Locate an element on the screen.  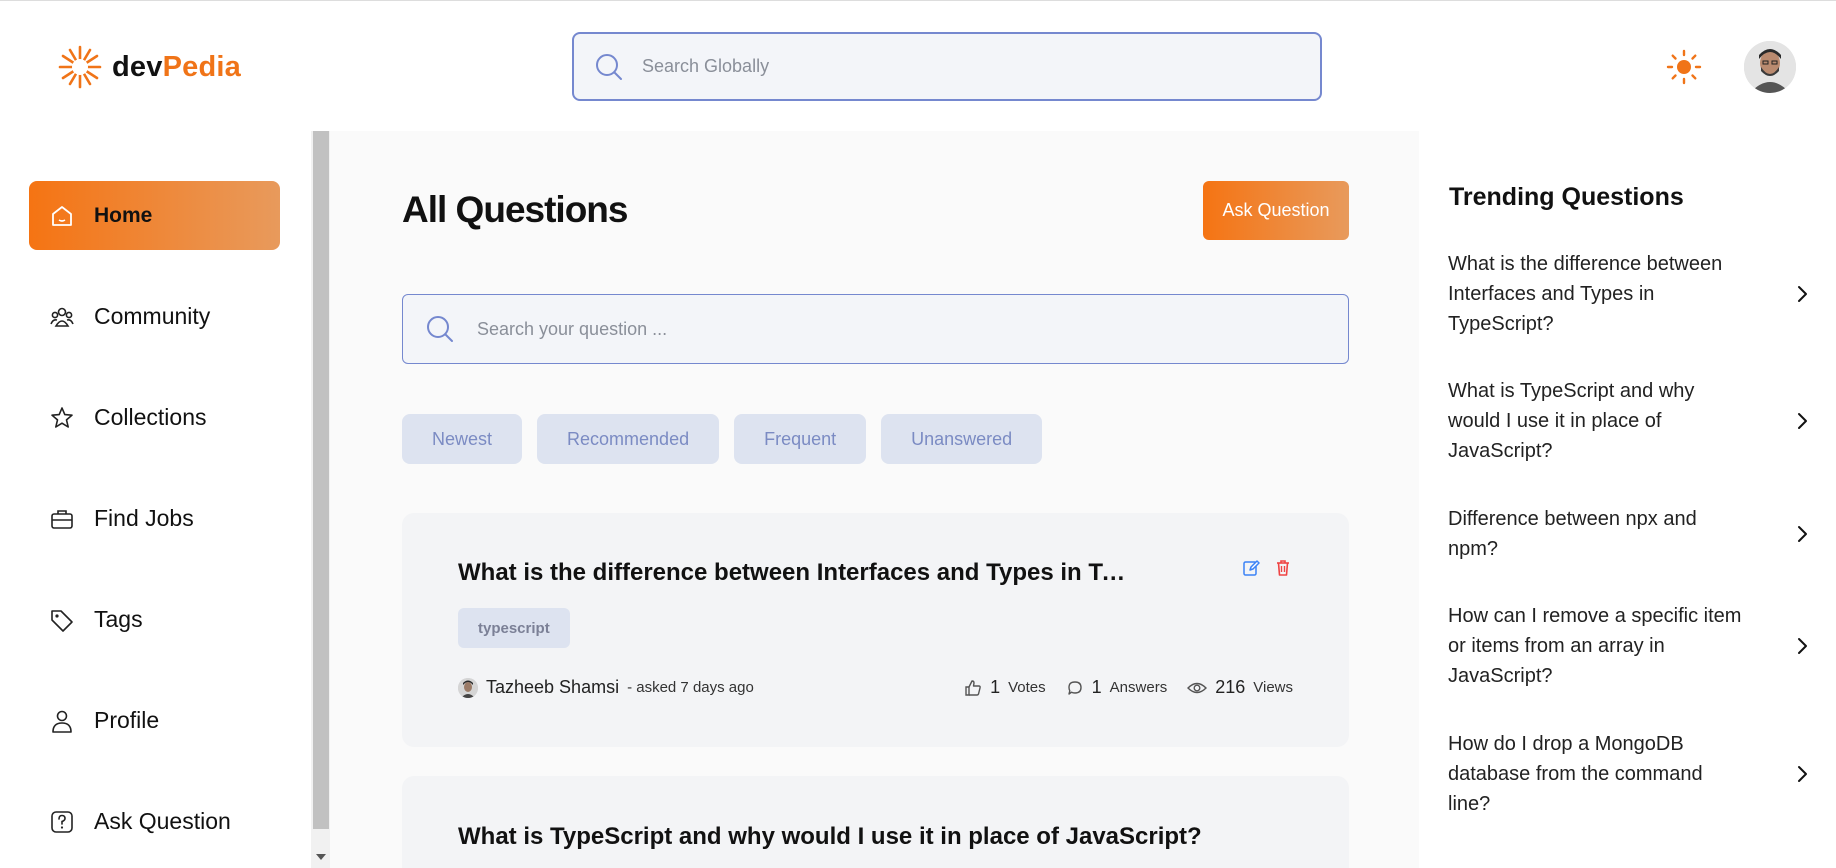
home-icon is located at coordinates (62, 216).